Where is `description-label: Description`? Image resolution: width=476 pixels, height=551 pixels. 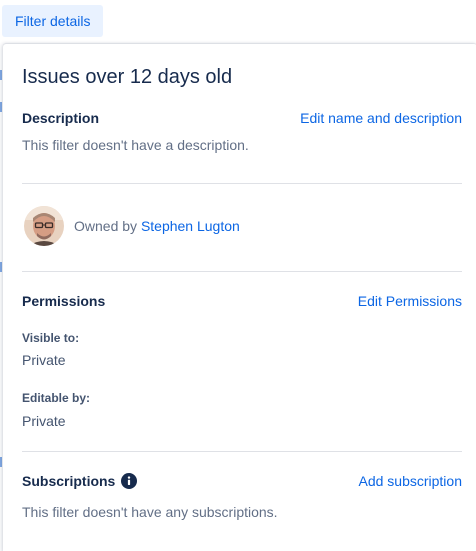
description-label: Description is located at coordinates (61, 118).